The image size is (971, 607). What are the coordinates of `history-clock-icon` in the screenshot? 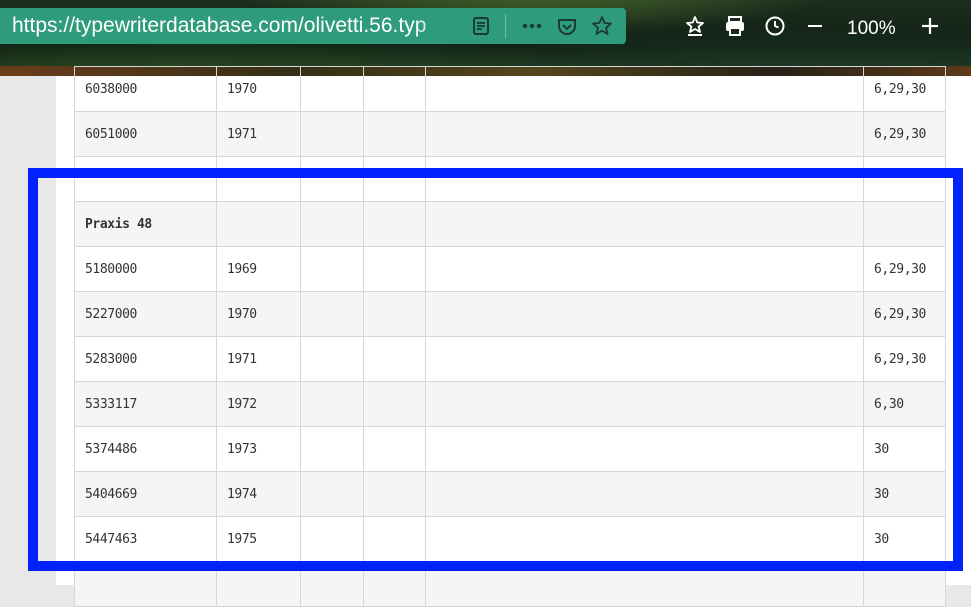 It's located at (775, 26).